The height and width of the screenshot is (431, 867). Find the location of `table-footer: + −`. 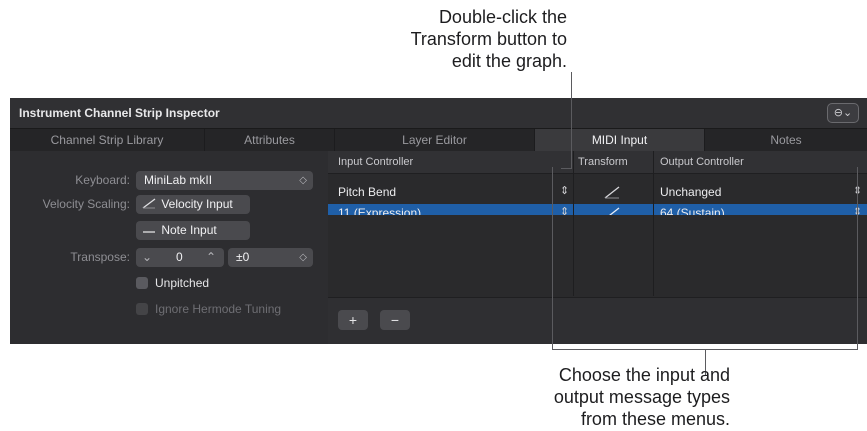

table-footer: + − is located at coordinates (597, 320).